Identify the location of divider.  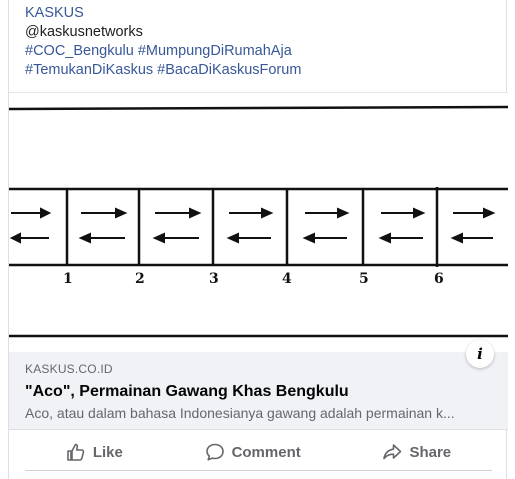
(258, 470).